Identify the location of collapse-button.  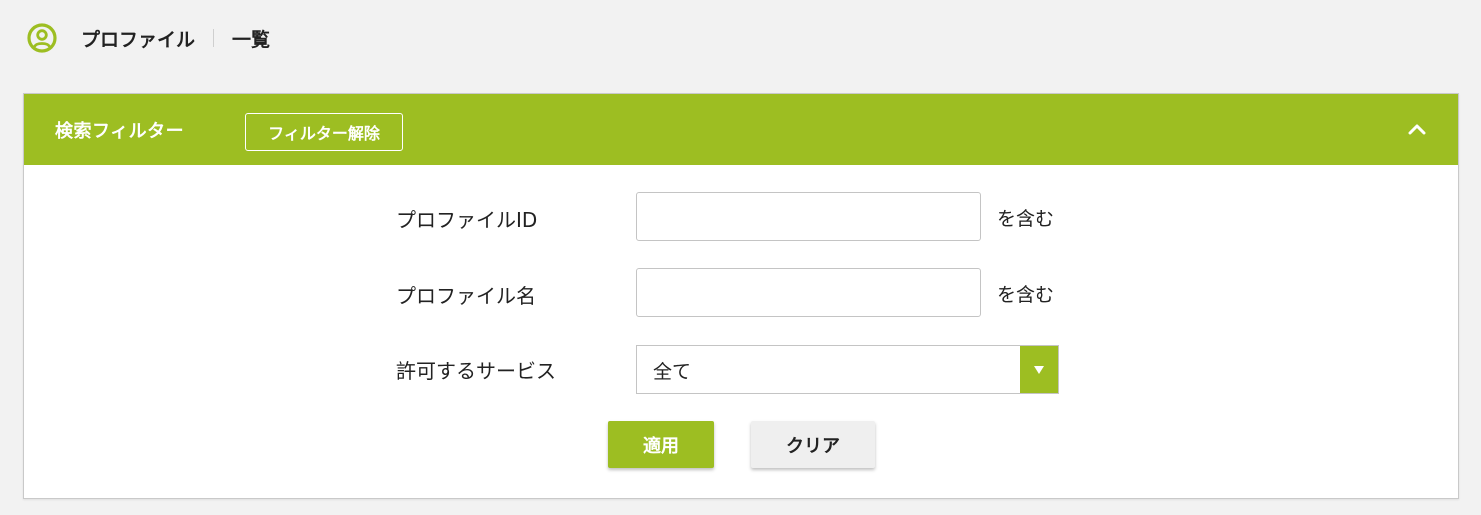
(1417, 129).